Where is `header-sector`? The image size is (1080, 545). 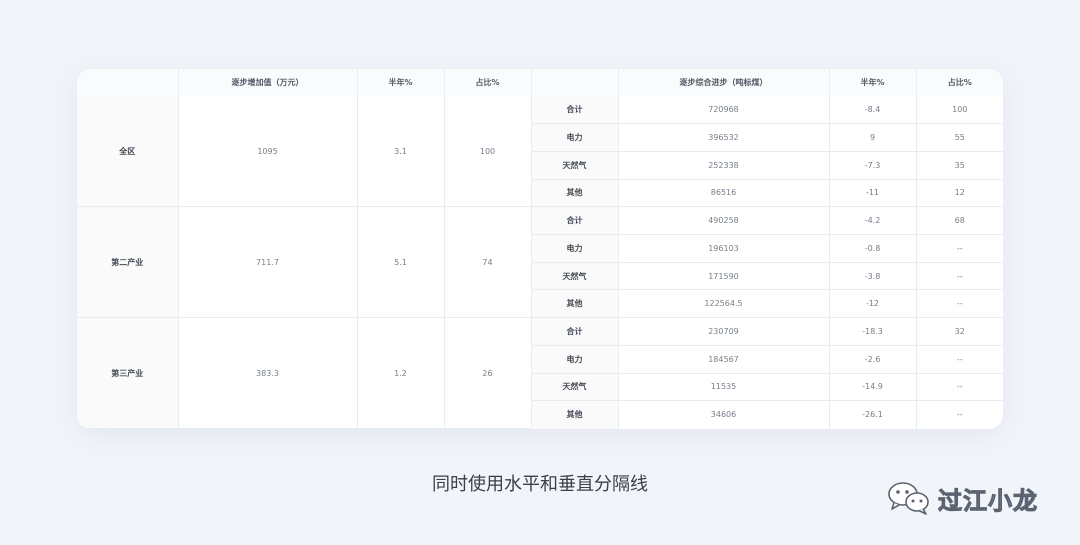 header-sector is located at coordinates (128, 82).